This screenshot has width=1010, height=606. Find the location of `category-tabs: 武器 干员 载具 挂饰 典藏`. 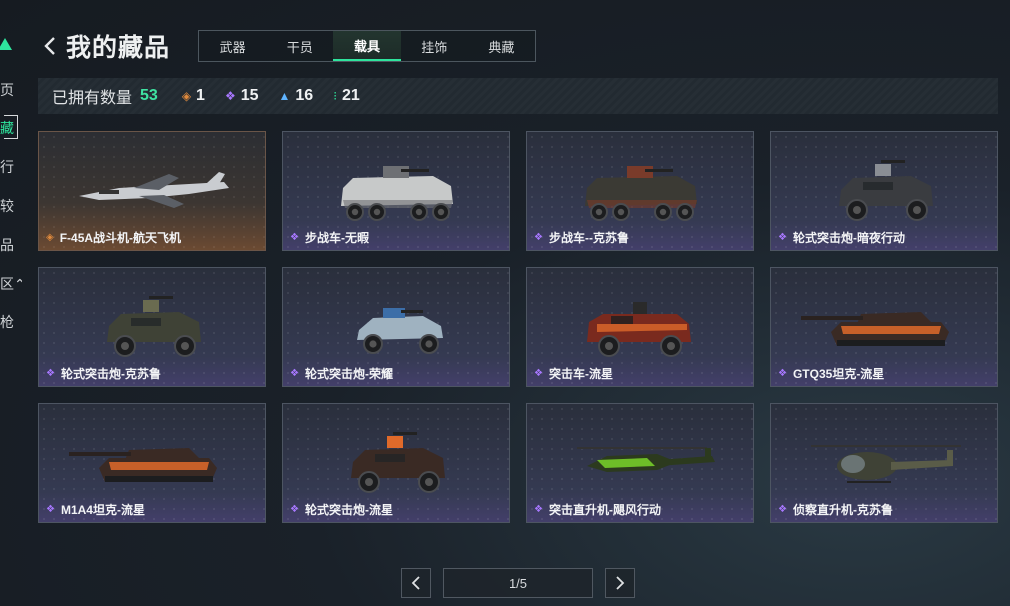

category-tabs: 武器 干员 载具 挂饰 典藏 is located at coordinates (367, 46).